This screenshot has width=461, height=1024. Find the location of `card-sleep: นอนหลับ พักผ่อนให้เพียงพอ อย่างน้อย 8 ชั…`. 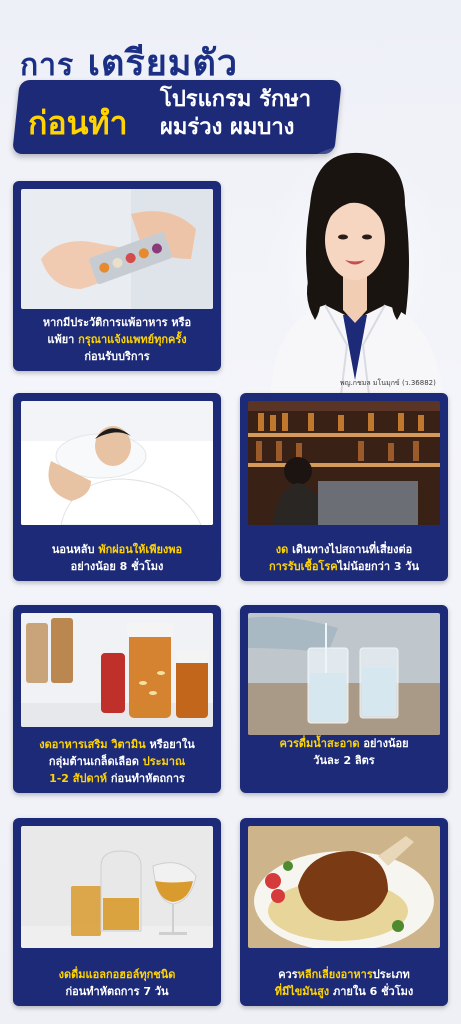

card-sleep: นอนหลับ พักผ่อนให้เพียงพอ อย่างน้อย 8 ชั… is located at coordinates (117, 487).